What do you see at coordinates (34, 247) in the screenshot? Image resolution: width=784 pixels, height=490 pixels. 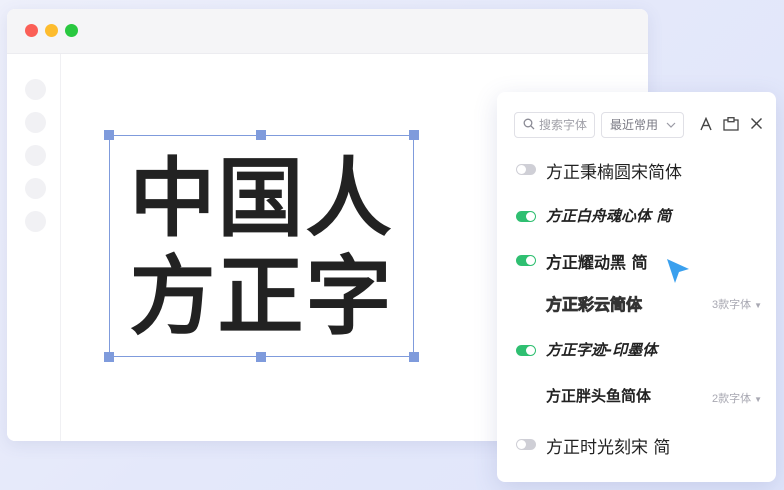 I see `sidebar` at bounding box center [34, 247].